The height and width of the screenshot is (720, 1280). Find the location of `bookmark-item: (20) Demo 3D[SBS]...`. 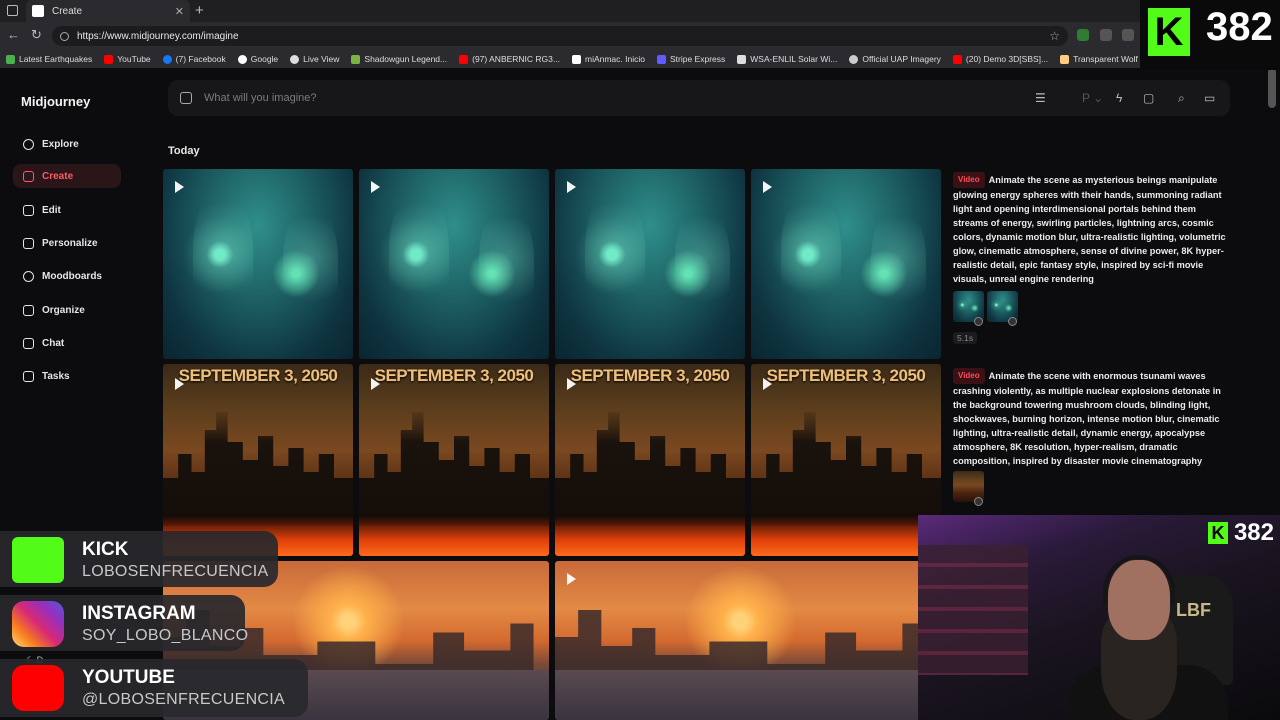

bookmark-item: (20) Demo 3D[SBS]... is located at coordinates (1000, 59).